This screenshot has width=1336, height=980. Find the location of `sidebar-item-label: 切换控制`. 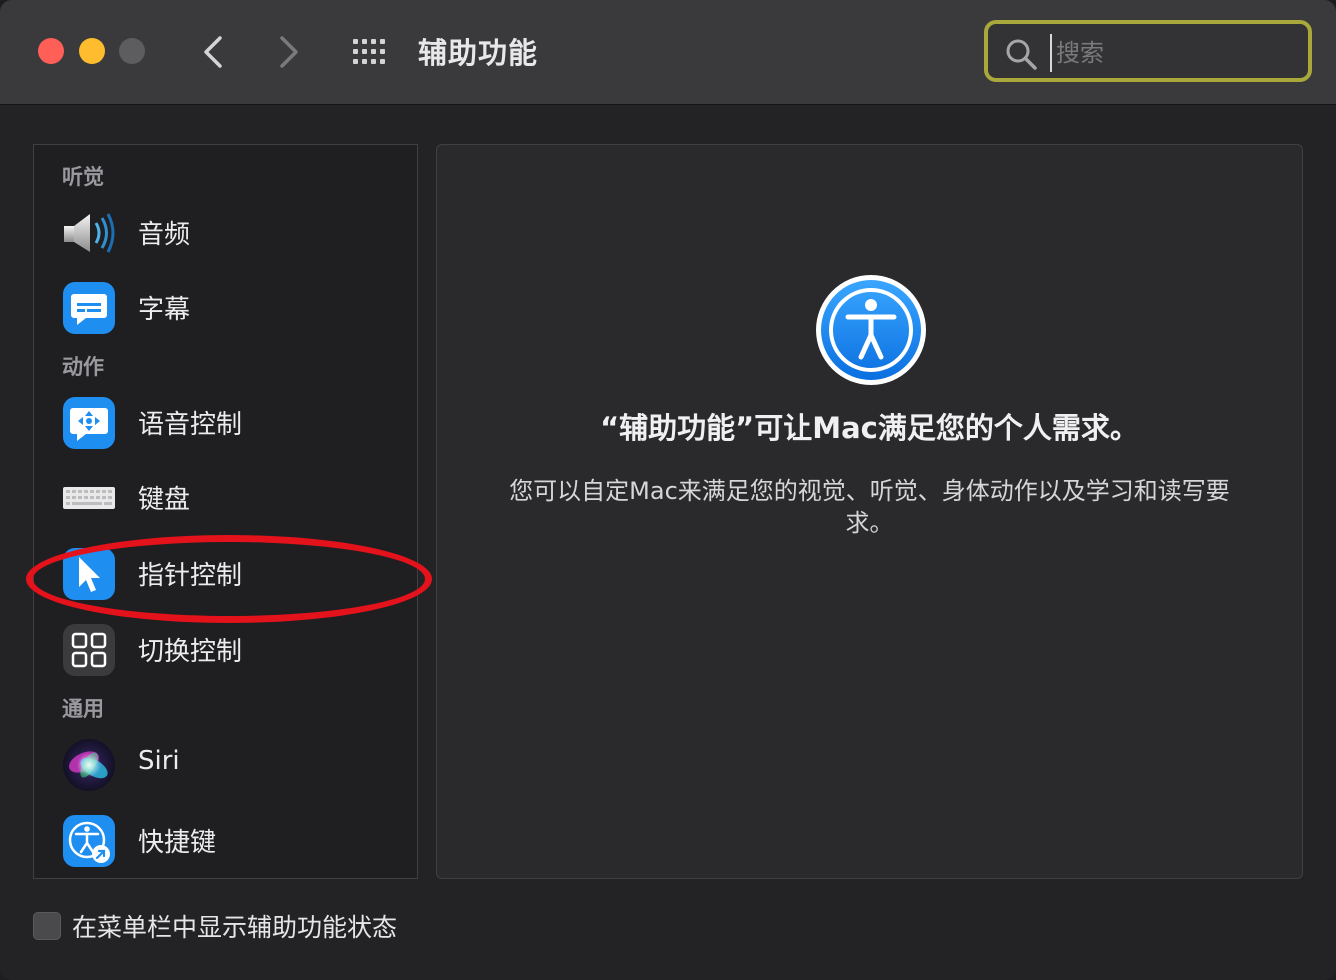

sidebar-item-label: 切换控制 is located at coordinates (190, 652).